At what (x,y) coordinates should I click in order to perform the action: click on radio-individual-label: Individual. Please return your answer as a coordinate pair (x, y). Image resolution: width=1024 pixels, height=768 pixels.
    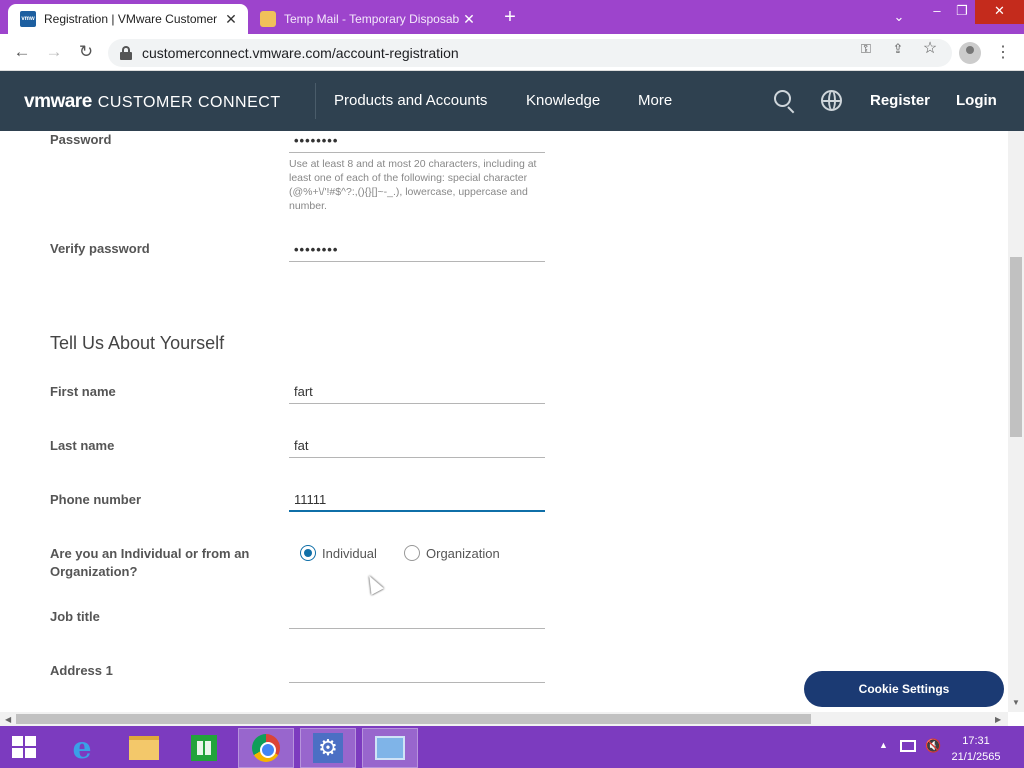
    Looking at the image, I should click on (349, 553).